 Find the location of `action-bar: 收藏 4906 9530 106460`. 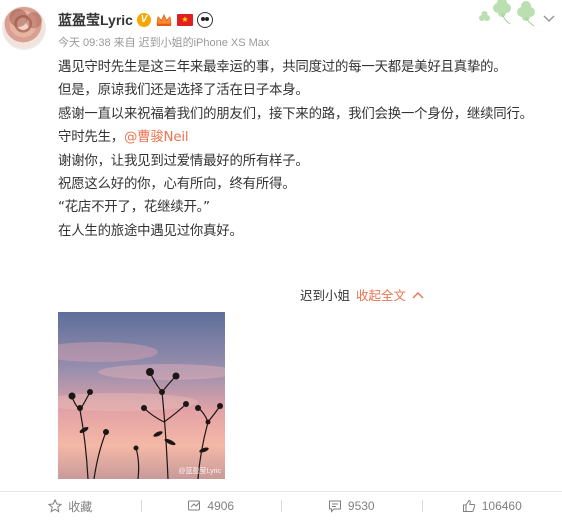

action-bar: 收藏 4906 9530 106460 is located at coordinates (281, 506).